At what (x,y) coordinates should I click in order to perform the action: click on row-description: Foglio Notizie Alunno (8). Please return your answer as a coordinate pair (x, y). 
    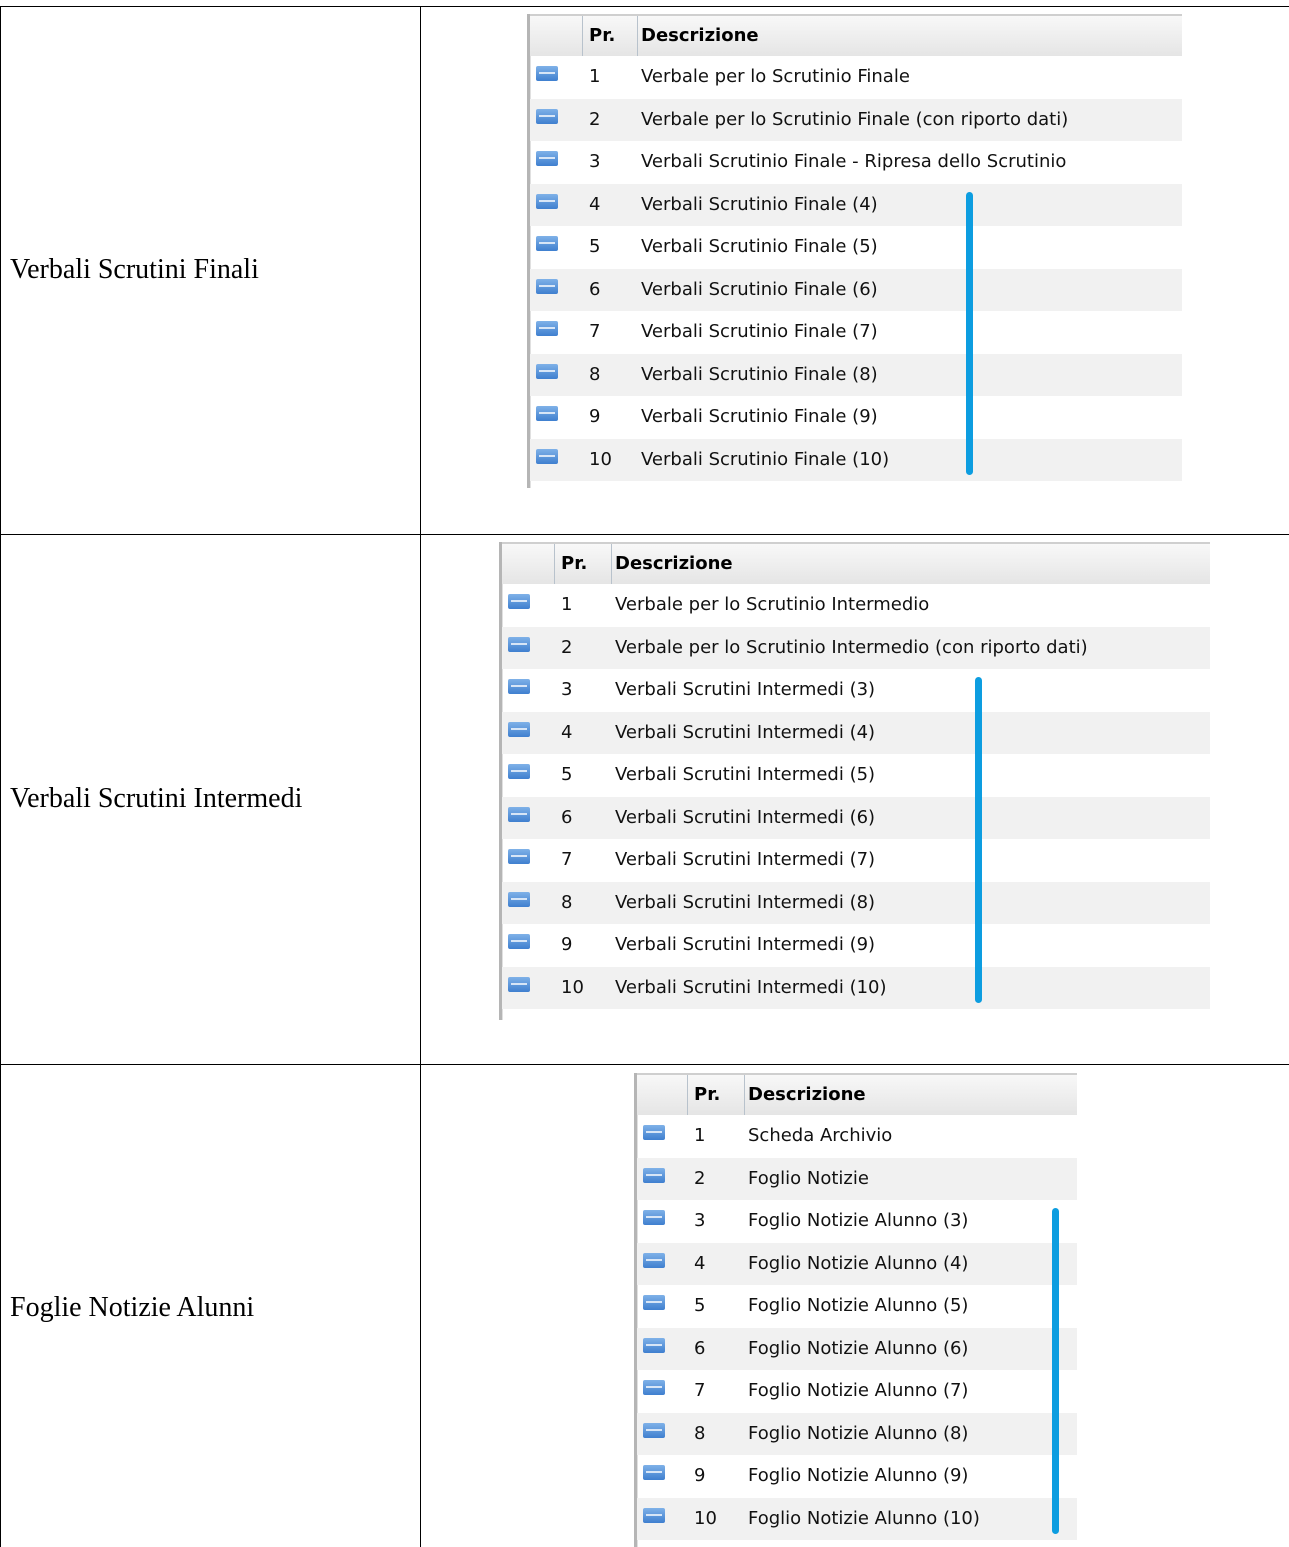
    Looking at the image, I should click on (858, 1434).